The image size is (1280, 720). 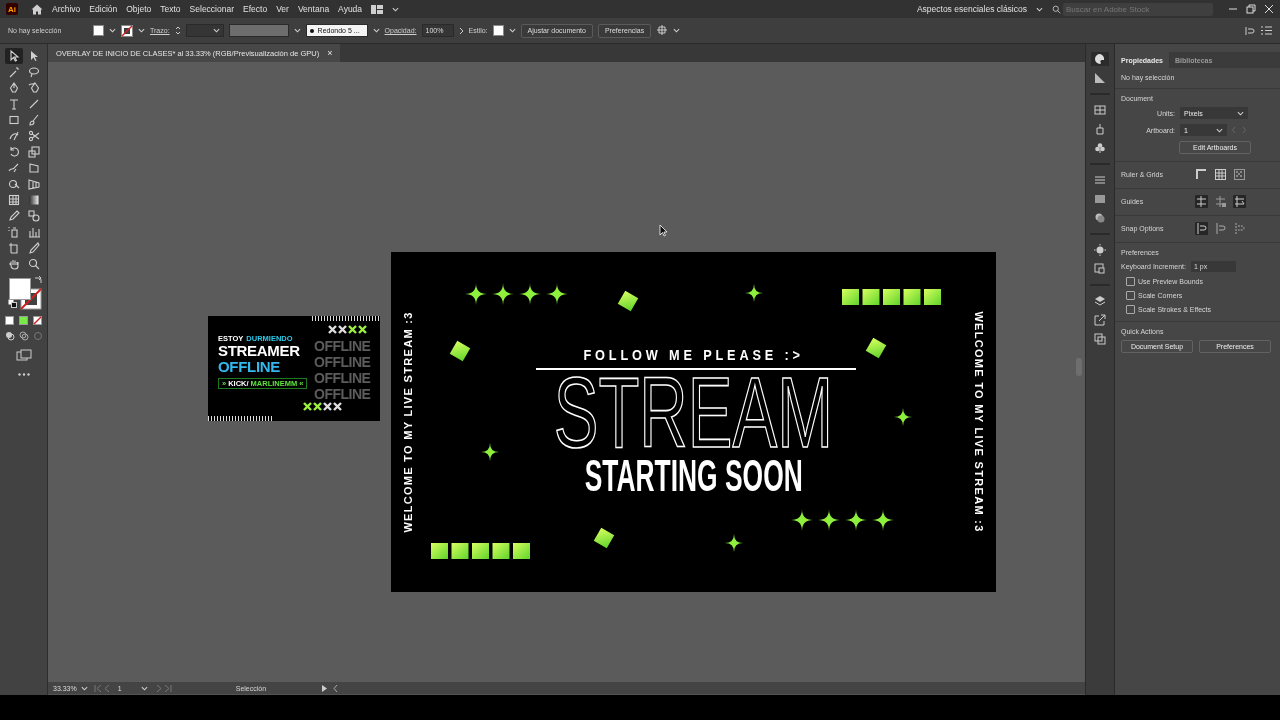 What do you see at coordinates (282, 9) in the screenshot?
I see `menu-item: Ver` at bounding box center [282, 9].